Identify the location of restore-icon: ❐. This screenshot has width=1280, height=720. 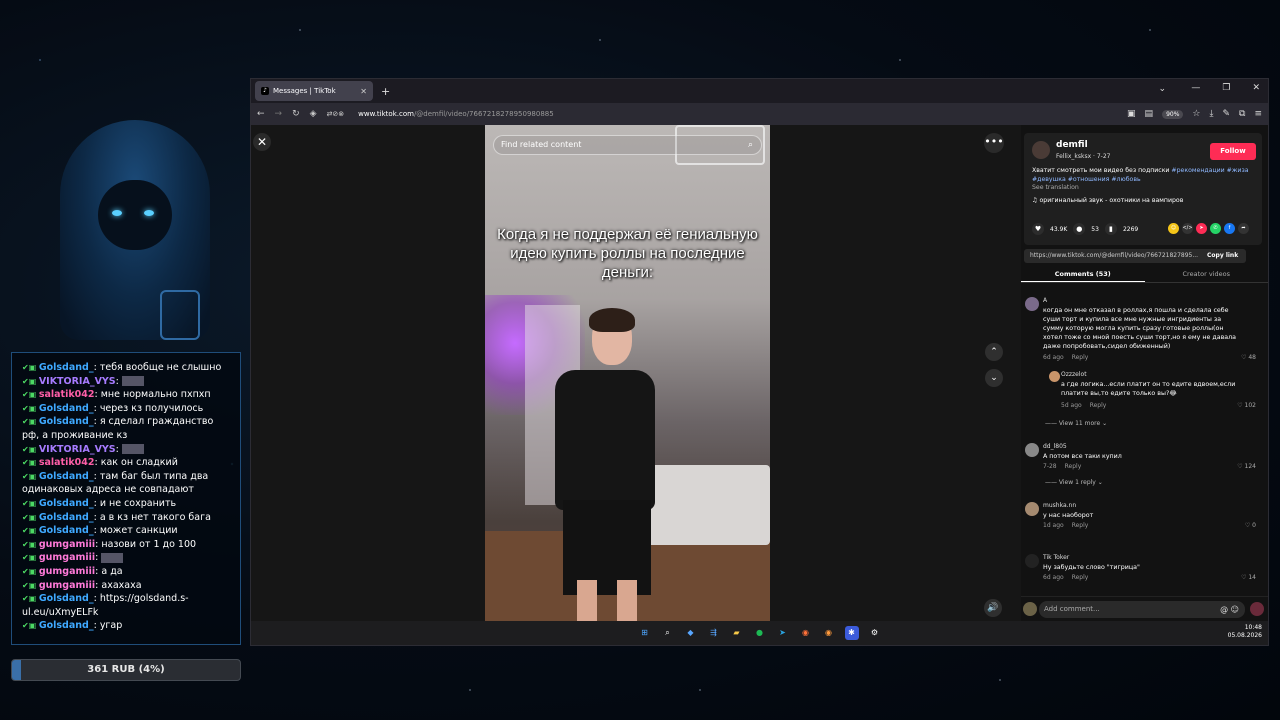
(1226, 88).